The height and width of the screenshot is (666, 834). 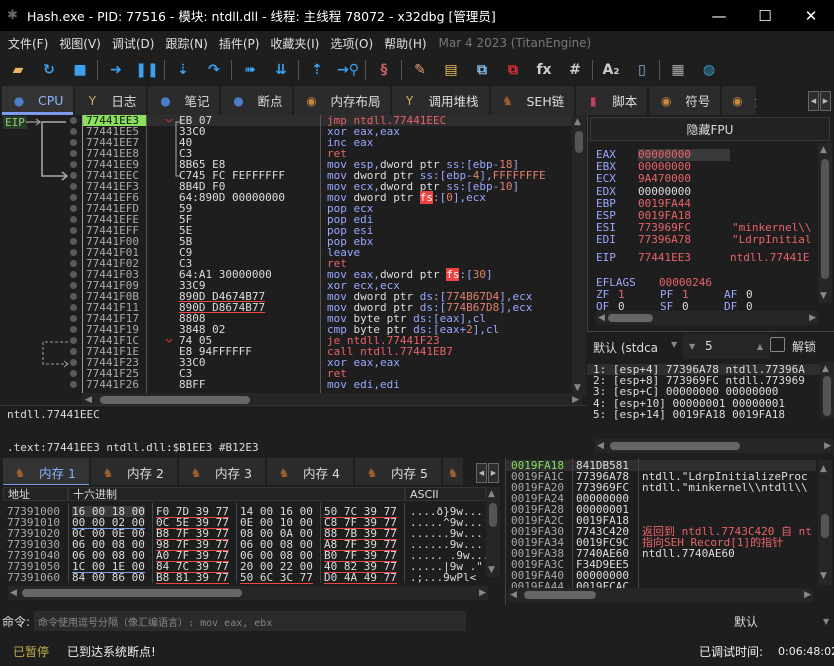 What do you see at coordinates (184, 100) in the screenshot?
I see `tab-notes: ● 笔记` at bounding box center [184, 100].